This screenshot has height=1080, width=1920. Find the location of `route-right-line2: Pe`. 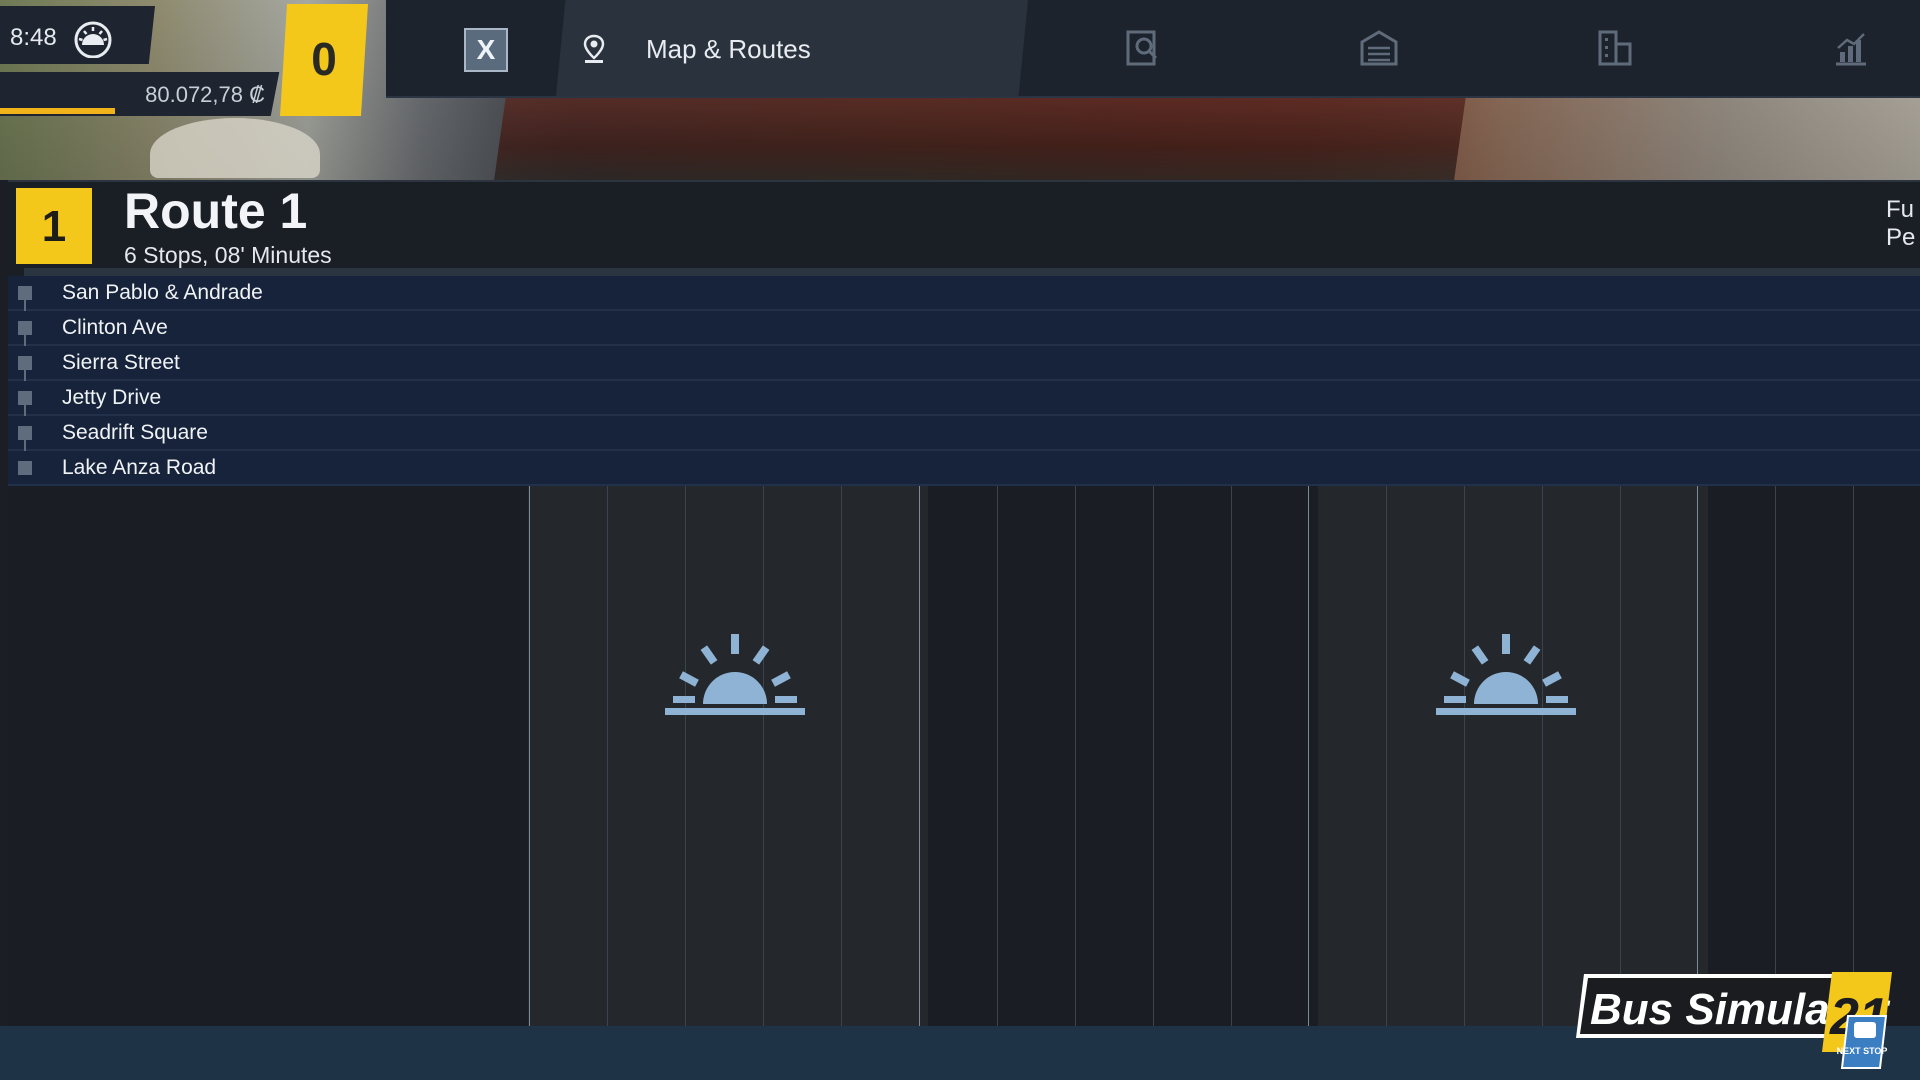

route-right-line2: Pe is located at coordinates (1901, 237).